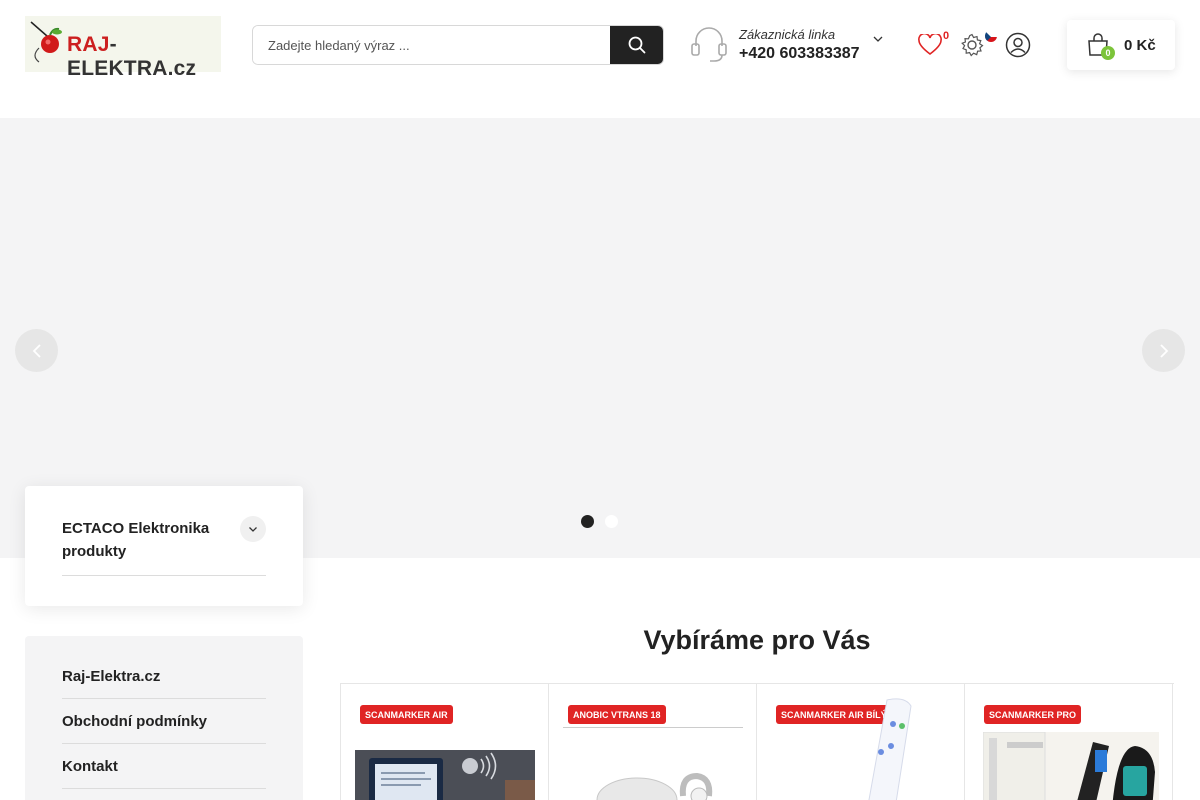  I want to click on search-bar, so click(458, 45).